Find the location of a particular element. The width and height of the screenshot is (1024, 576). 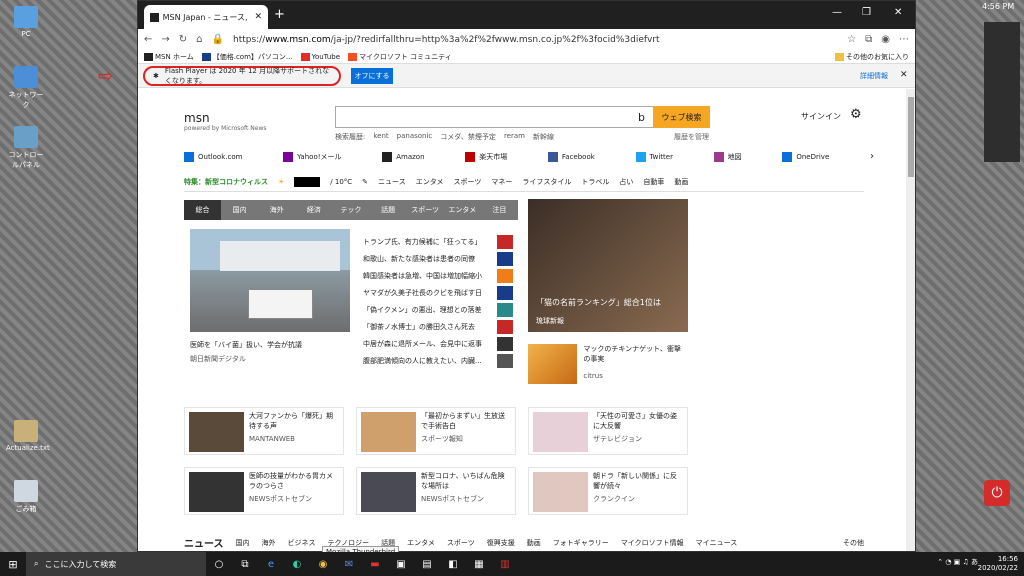

bottom-nav-item: マイニュース is located at coordinates (717, 543).